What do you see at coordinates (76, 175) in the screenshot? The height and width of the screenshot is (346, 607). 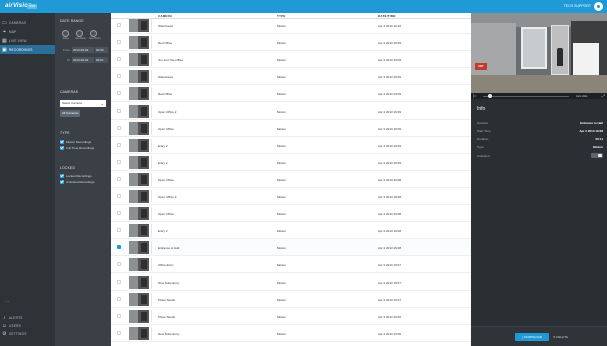 I see `locked-recordings-checkbox: Locked Recordings` at bounding box center [76, 175].